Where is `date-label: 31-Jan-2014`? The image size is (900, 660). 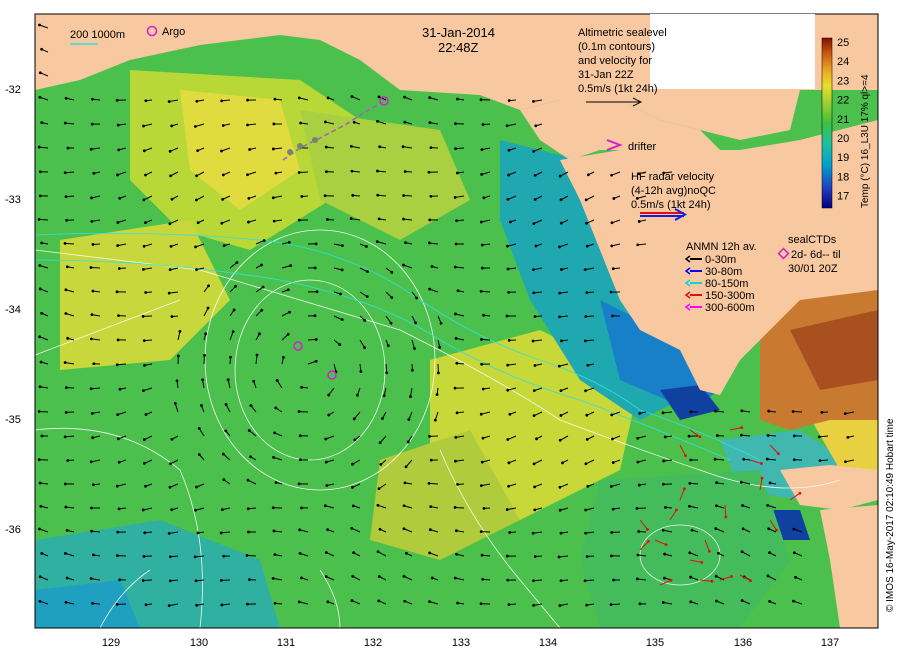 date-label: 31-Jan-2014 is located at coordinates (458, 32).